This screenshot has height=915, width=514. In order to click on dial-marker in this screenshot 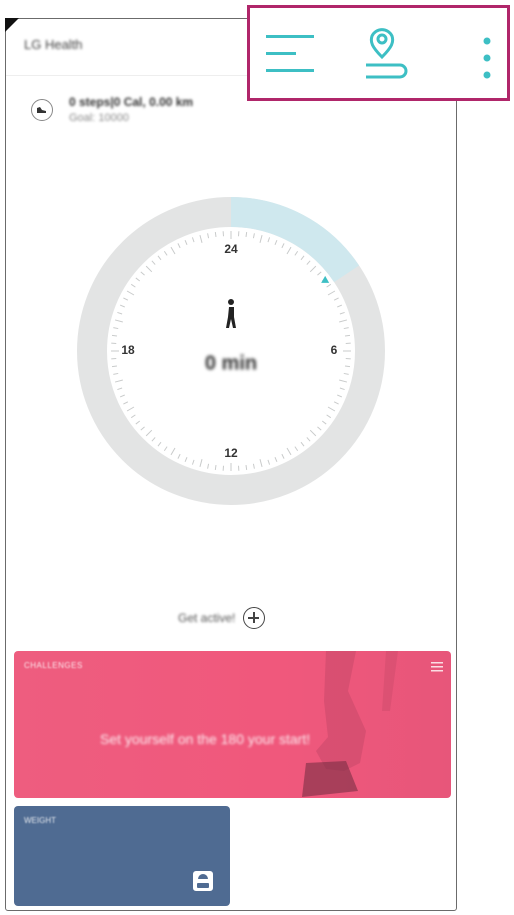, I will do `click(325, 279)`.